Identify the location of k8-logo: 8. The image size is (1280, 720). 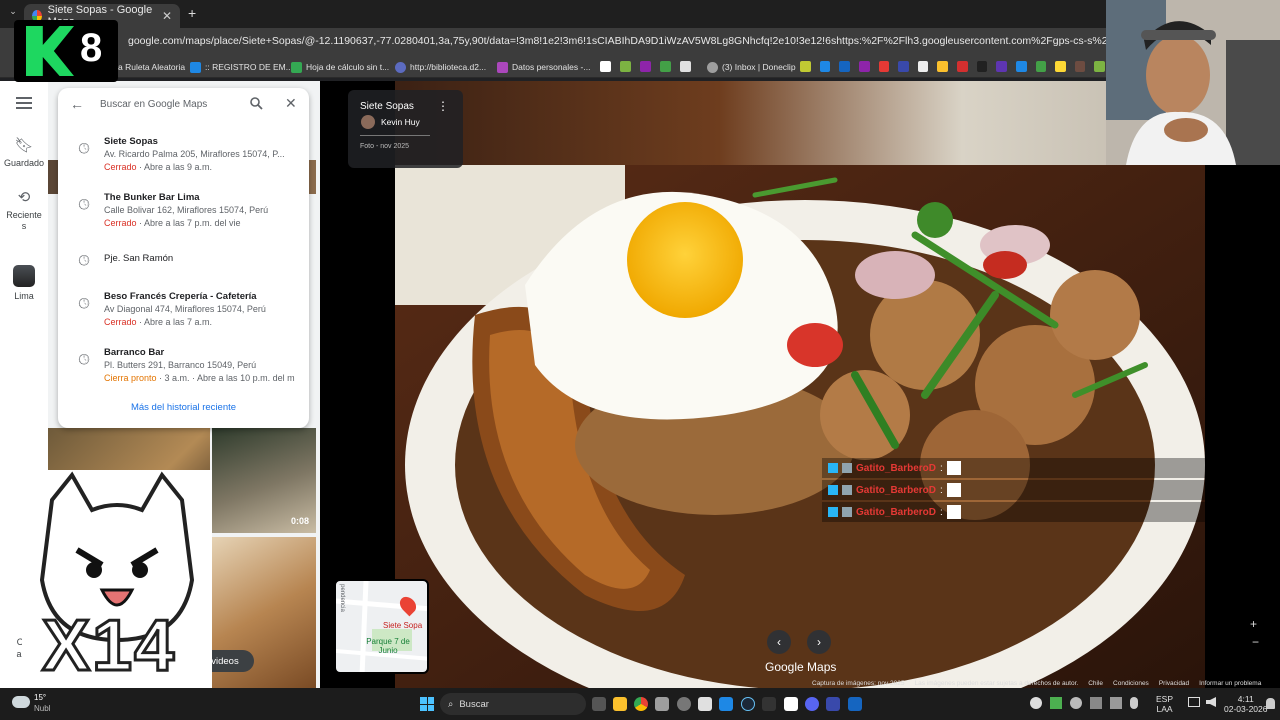
(66, 51).